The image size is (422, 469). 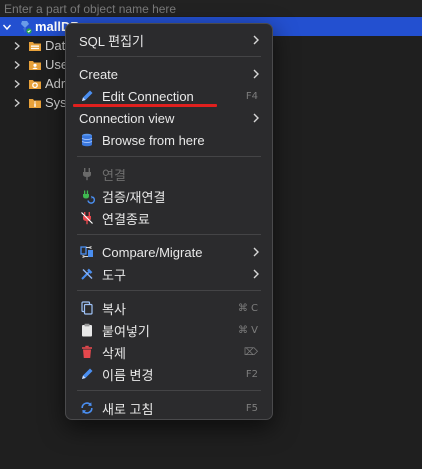 What do you see at coordinates (87, 352) in the screenshot?
I see `trash-icon` at bounding box center [87, 352].